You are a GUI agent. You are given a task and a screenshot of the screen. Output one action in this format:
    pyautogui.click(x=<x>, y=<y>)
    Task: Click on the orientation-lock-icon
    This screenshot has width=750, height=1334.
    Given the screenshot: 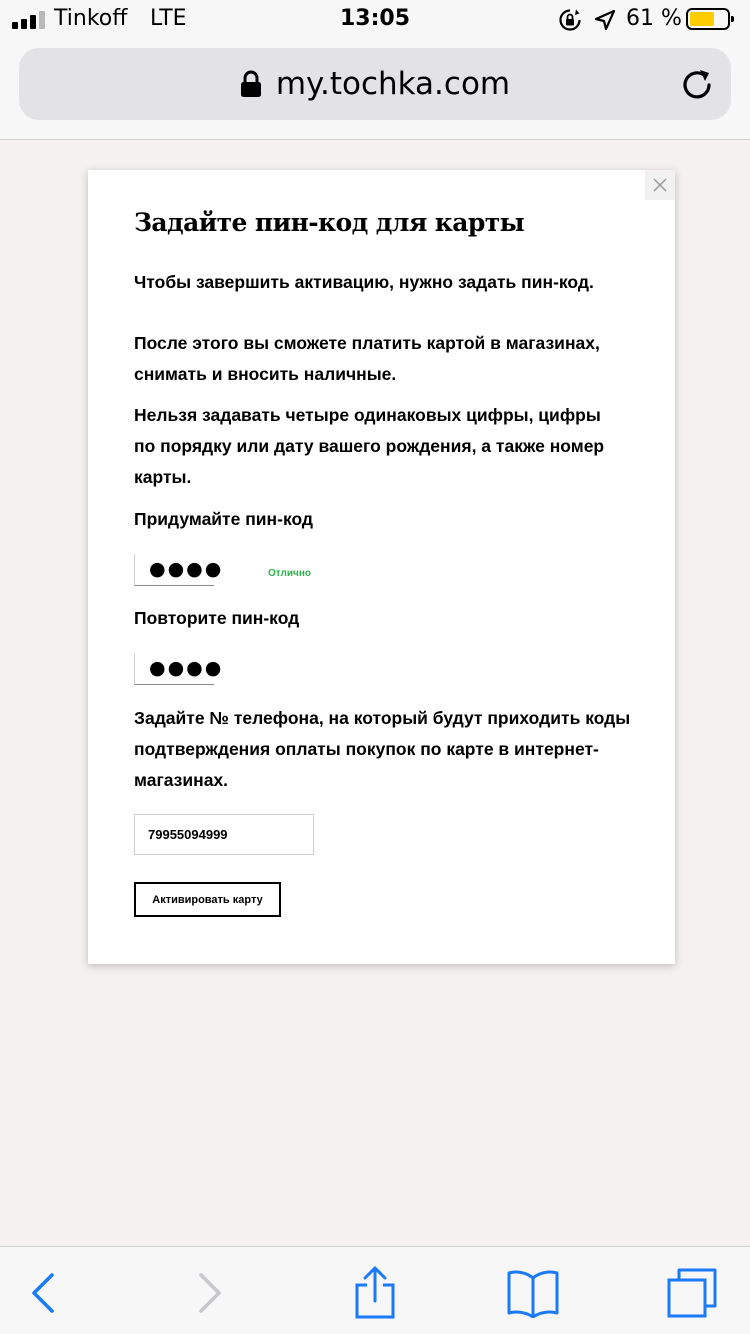 What is the action you would take?
    pyautogui.click(x=570, y=20)
    